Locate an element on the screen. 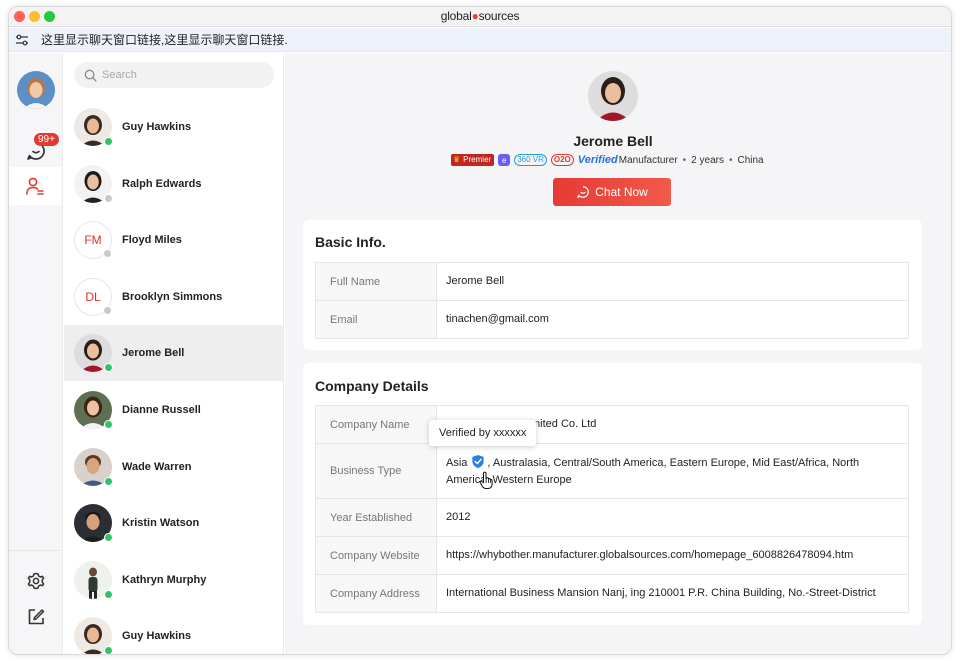 The width and height of the screenshot is (960, 661). contact-name: Kristin Watson is located at coordinates (161, 523).